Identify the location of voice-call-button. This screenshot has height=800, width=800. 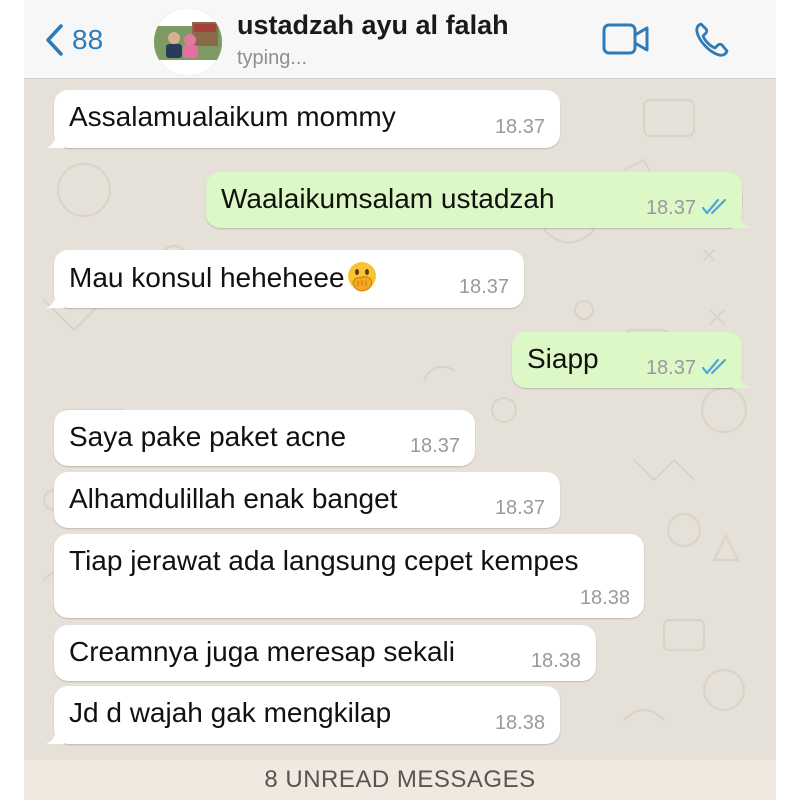
(712, 42).